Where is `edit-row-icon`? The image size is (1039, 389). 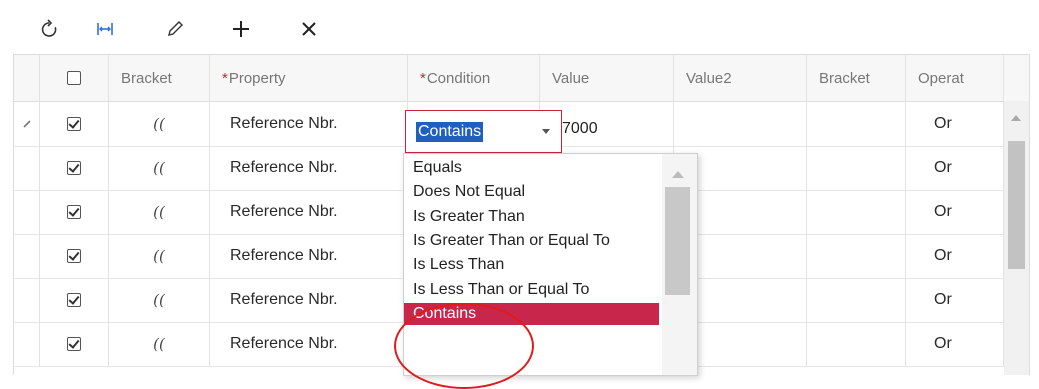 edit-row-icon is located at coordinates (26, 124).